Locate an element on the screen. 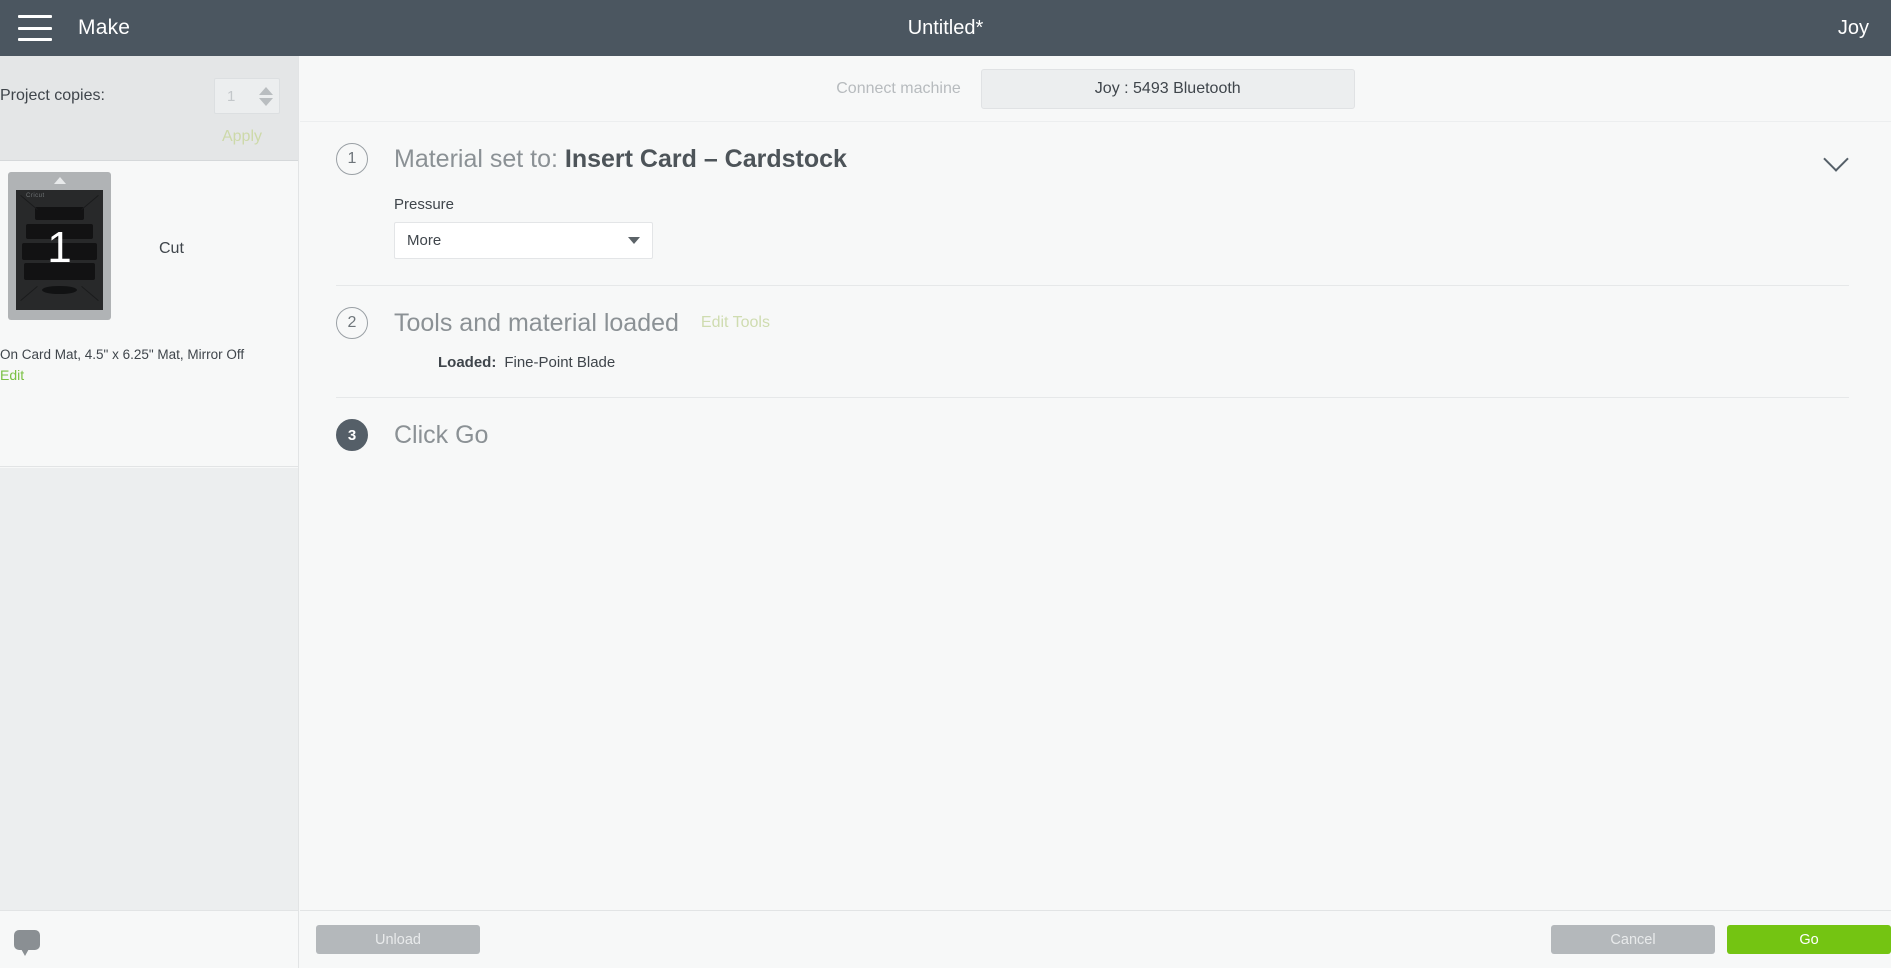  step-2-body: Loaded: Fine-Point Blade is located at coordinates (1092, 375).